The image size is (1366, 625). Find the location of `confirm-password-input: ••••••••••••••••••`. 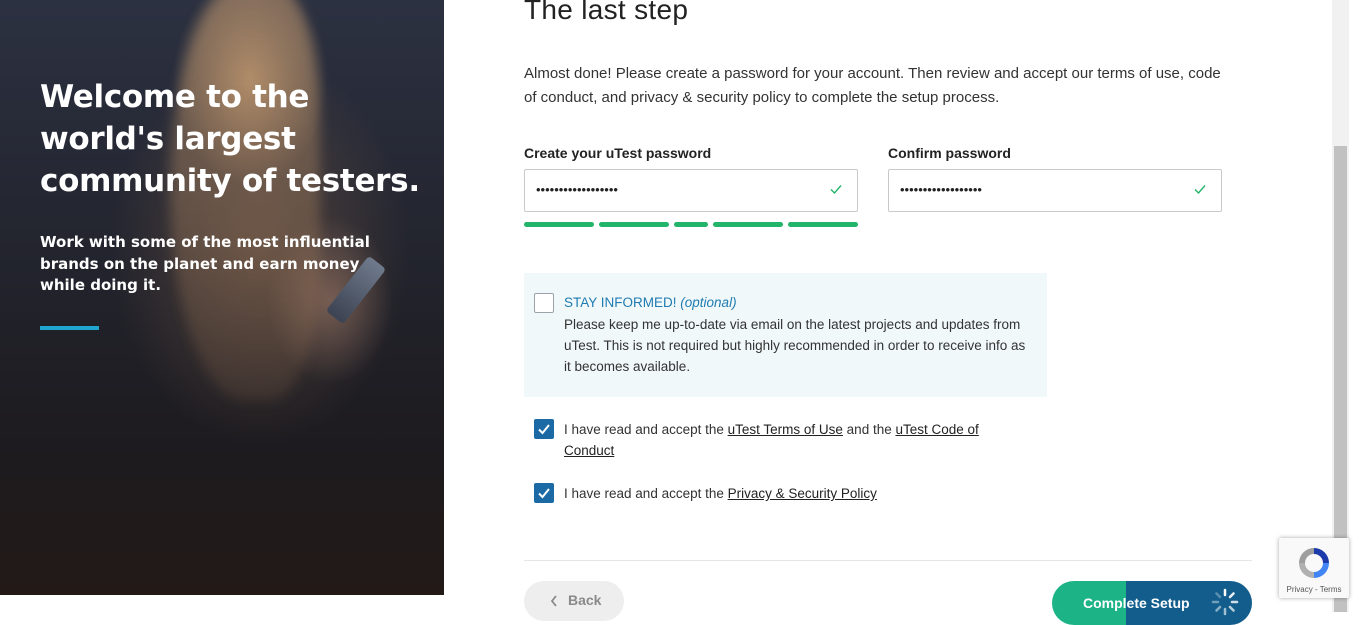

confirm-password-input: •••••••••••••••••• is located at coordinates (1055, 190).